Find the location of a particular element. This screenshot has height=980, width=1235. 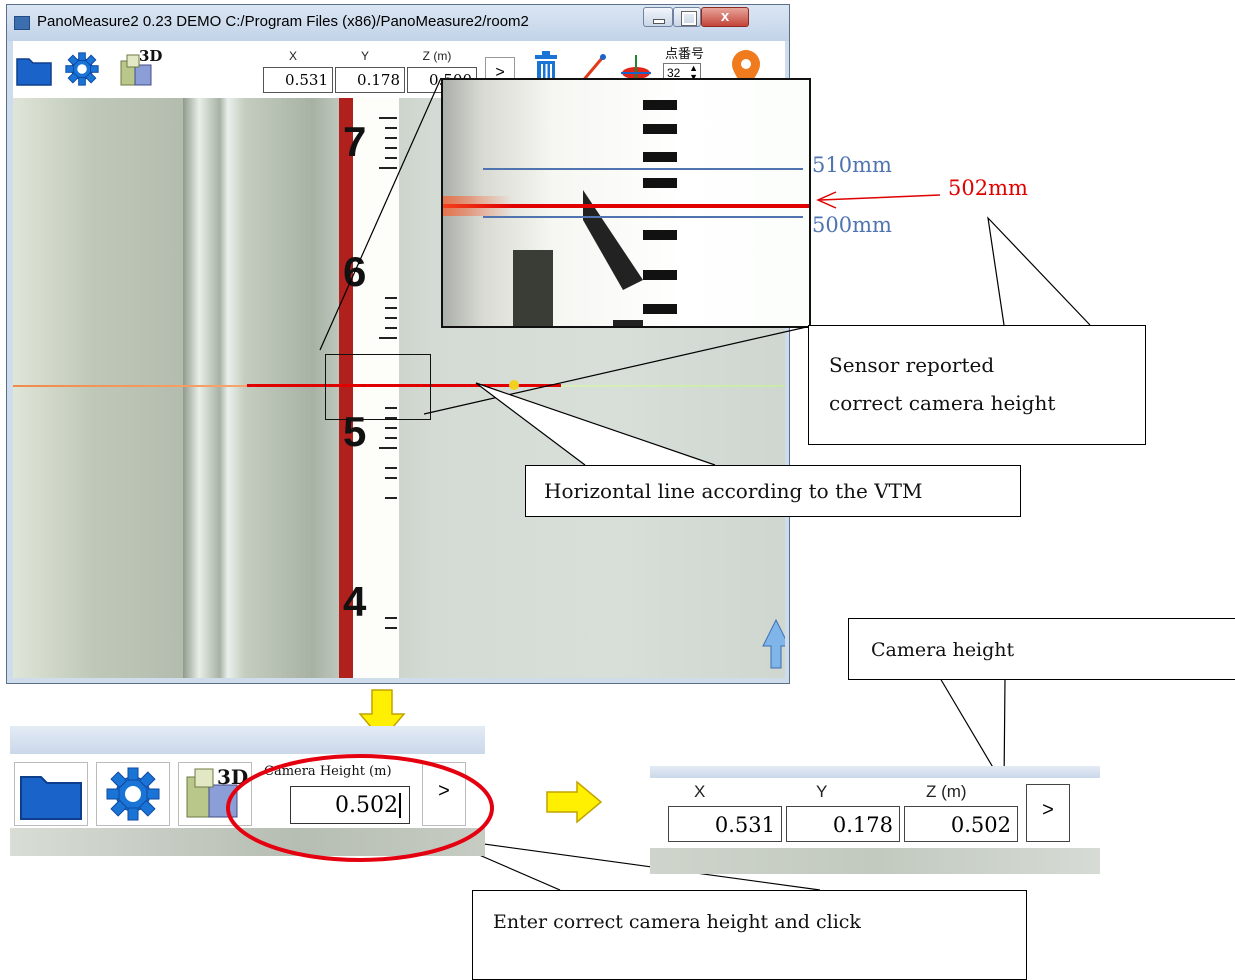

highlight-ellipse is located at coordinates (360, 808).